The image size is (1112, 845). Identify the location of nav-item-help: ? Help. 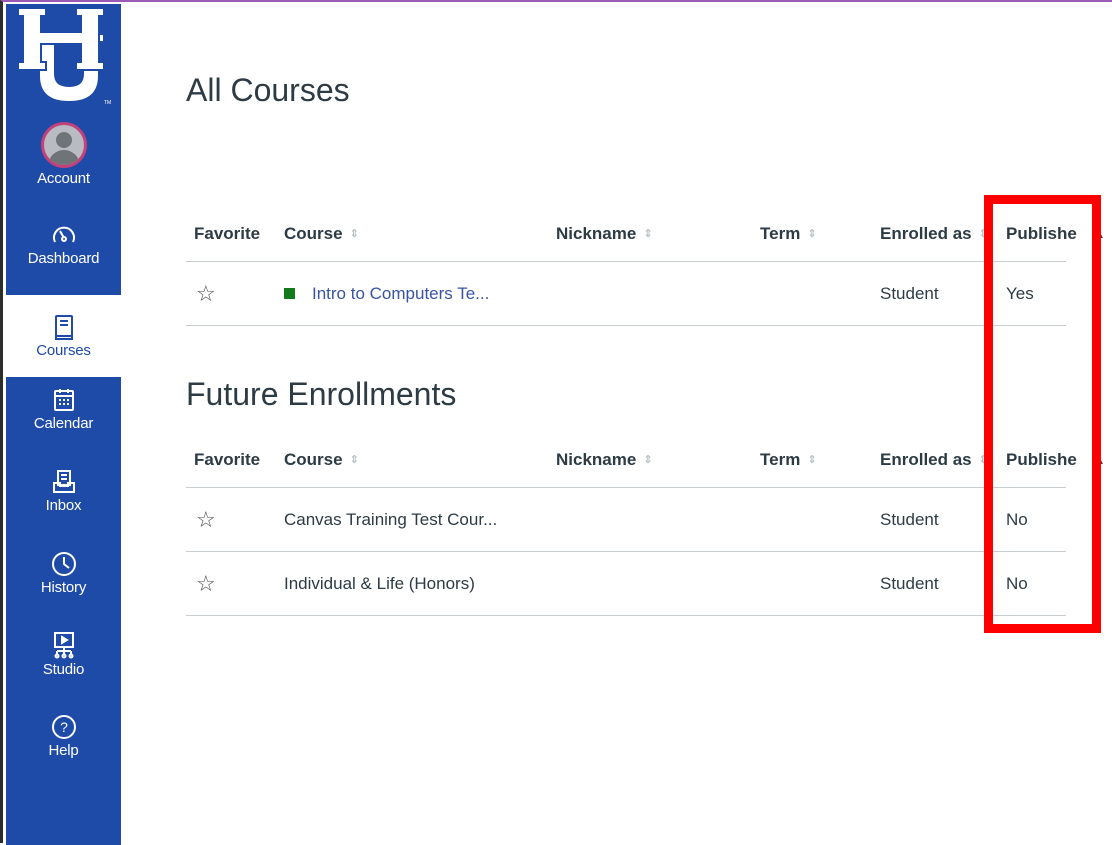
(63, 736).